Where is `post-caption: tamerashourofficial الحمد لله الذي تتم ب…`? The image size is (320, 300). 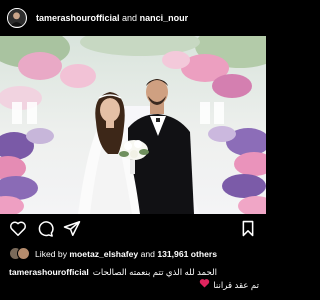 post-caption: tamerashourofficial الحمد لله الذي تتم ب… is located at coordinates (134, 278).